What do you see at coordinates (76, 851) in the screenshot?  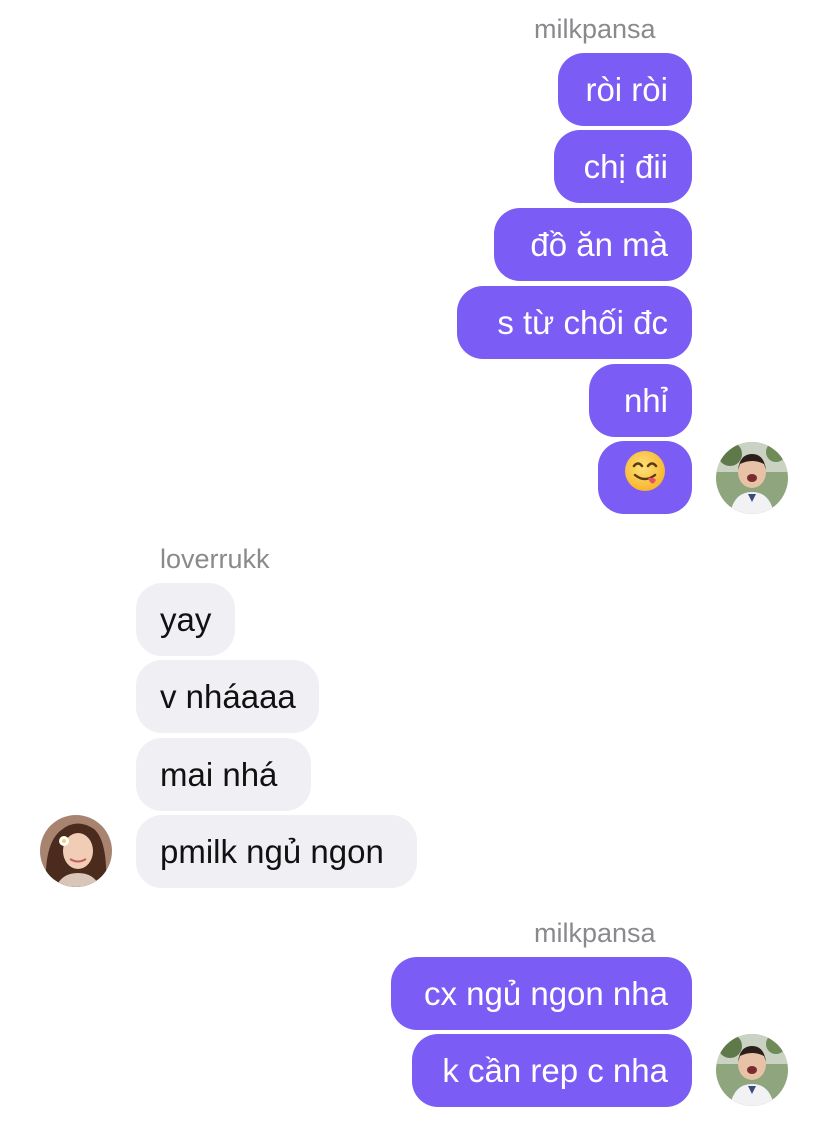 I see `contact-avatar-icon` at bounding box center [76, 851].